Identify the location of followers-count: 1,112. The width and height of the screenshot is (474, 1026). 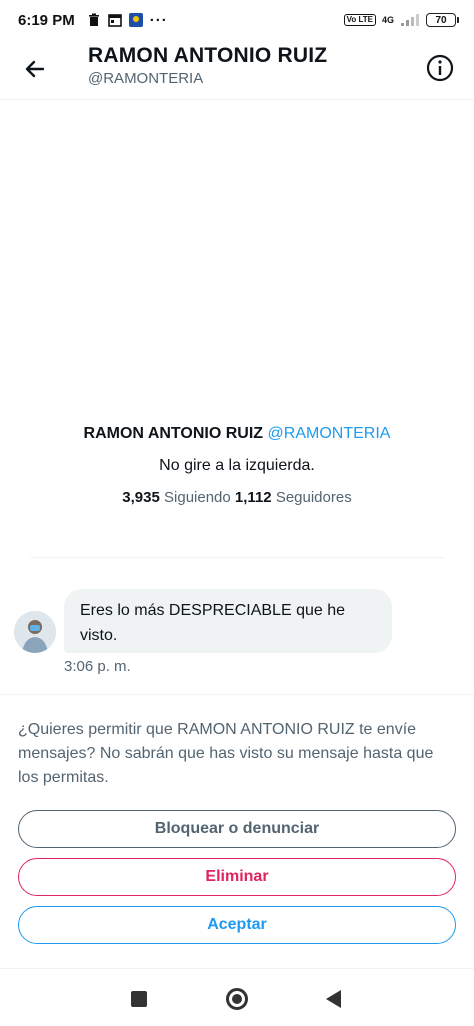
(253, 497).